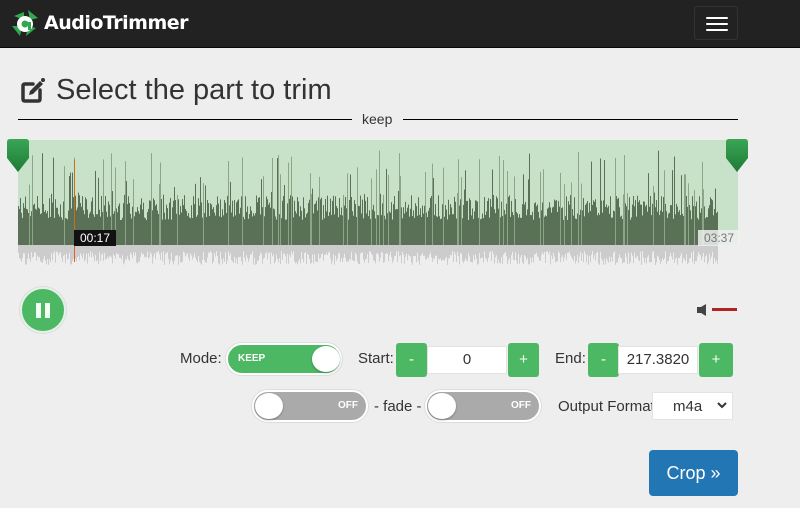  What do you see at coordinates (411, 360) in the screenshot?
I see `start-decrement-button: -` at bounding box center [411, 360].